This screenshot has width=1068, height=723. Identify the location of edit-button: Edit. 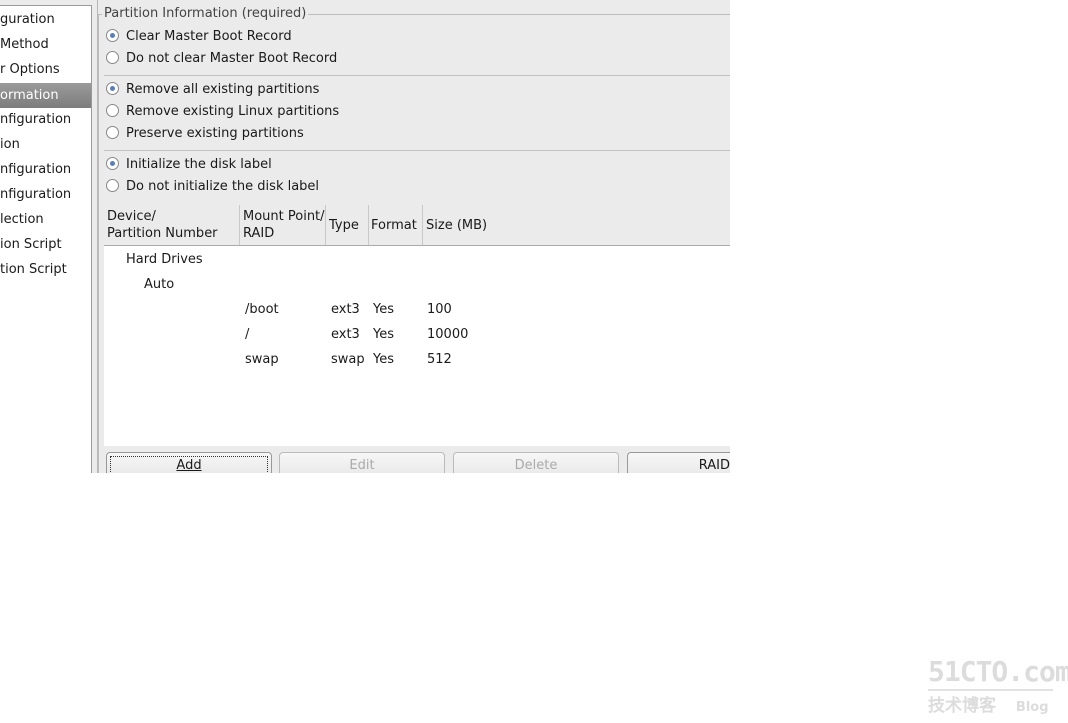
(362, 462).